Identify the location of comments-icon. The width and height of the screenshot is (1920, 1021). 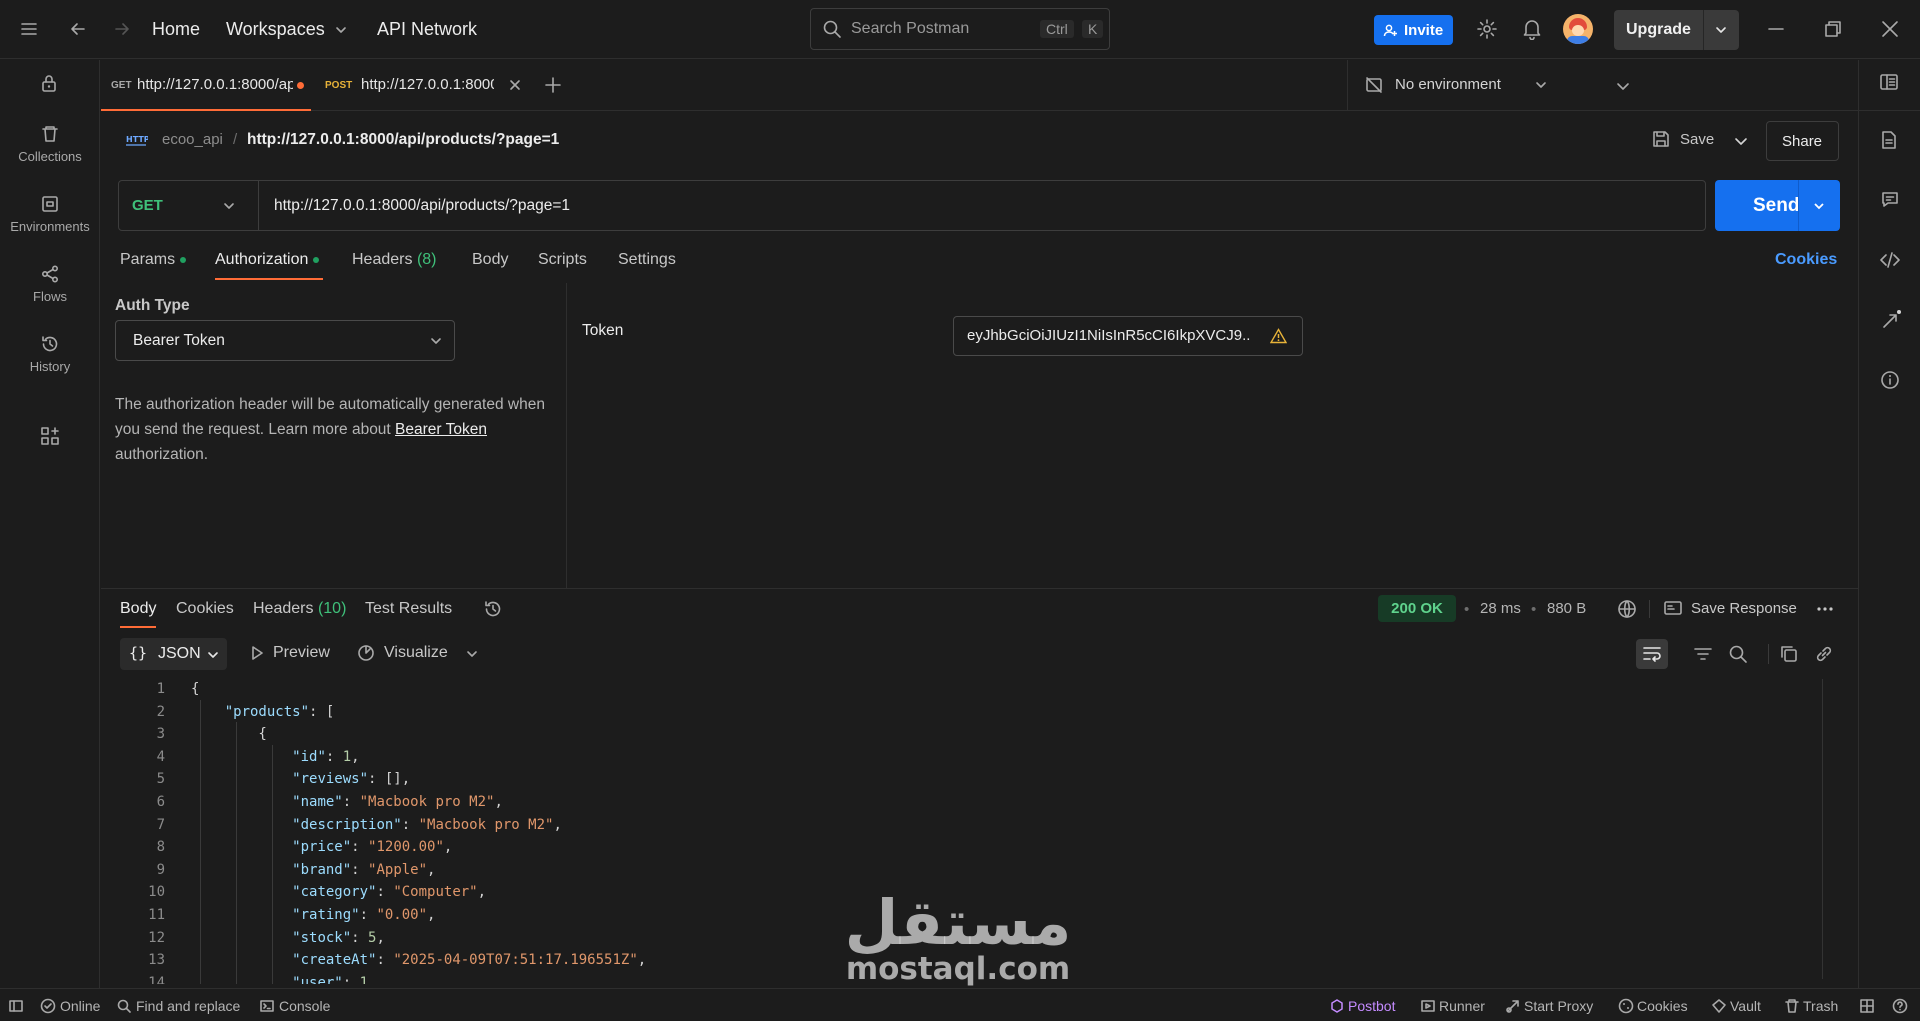
(1890, 200).